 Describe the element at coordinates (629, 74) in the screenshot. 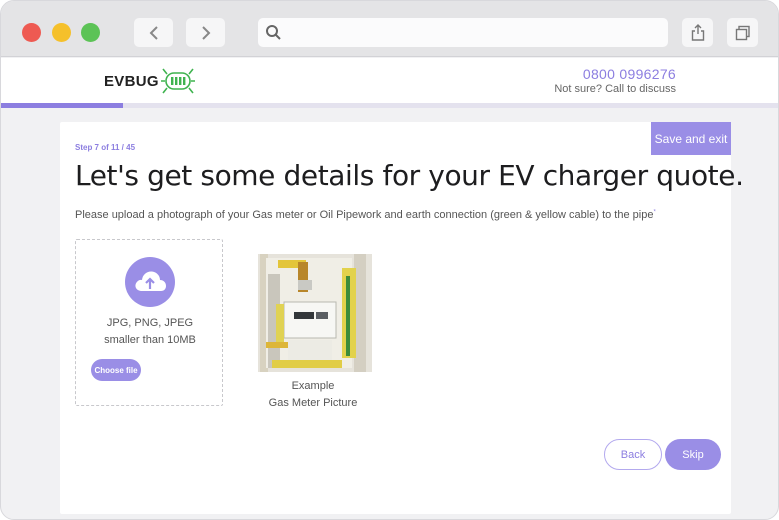

I see `phone-number: 0800 0996276` at that location.